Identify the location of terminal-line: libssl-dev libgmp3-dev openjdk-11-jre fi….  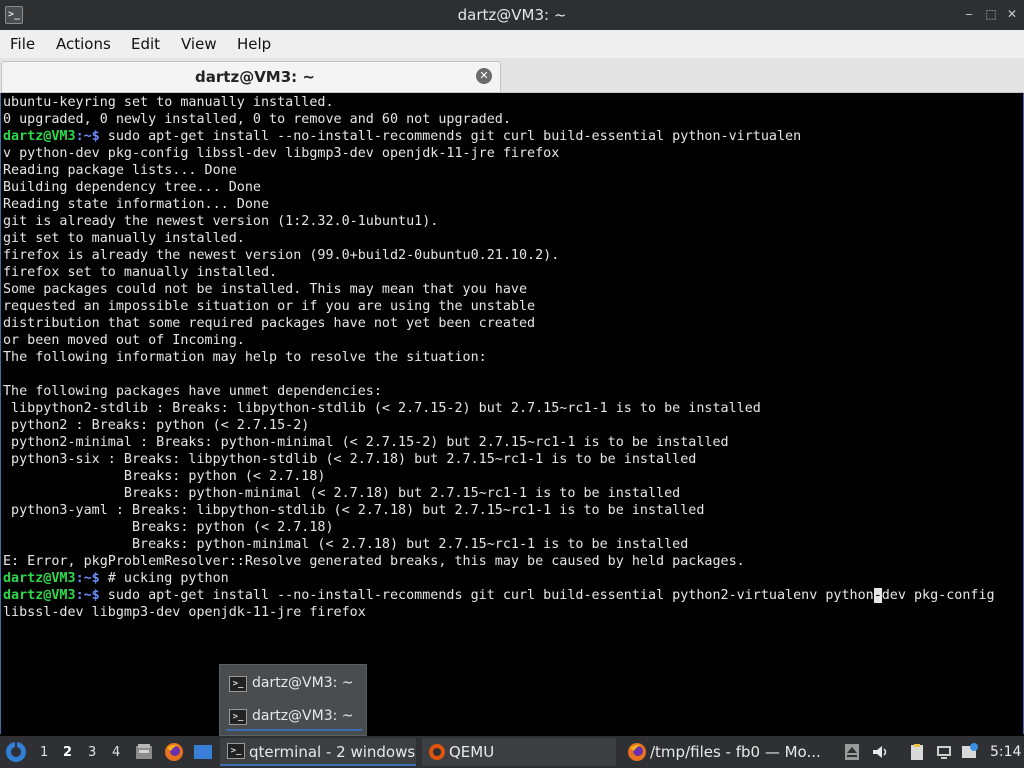
(499, 612).